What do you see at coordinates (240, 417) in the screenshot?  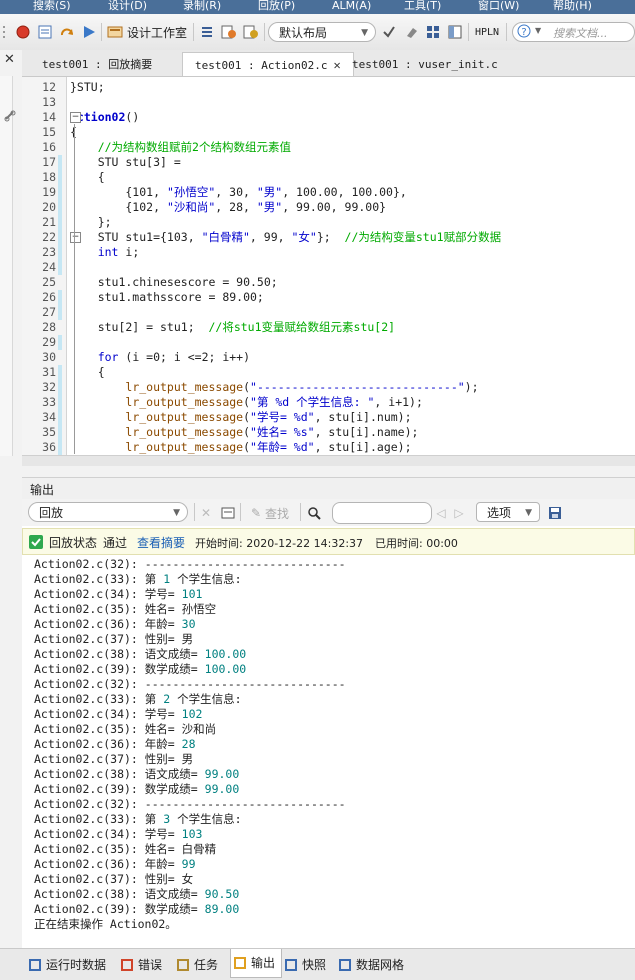 I see `code-line: lr_output_message("学号= %d", stu[i].num);` at bounding box center [240, 417].